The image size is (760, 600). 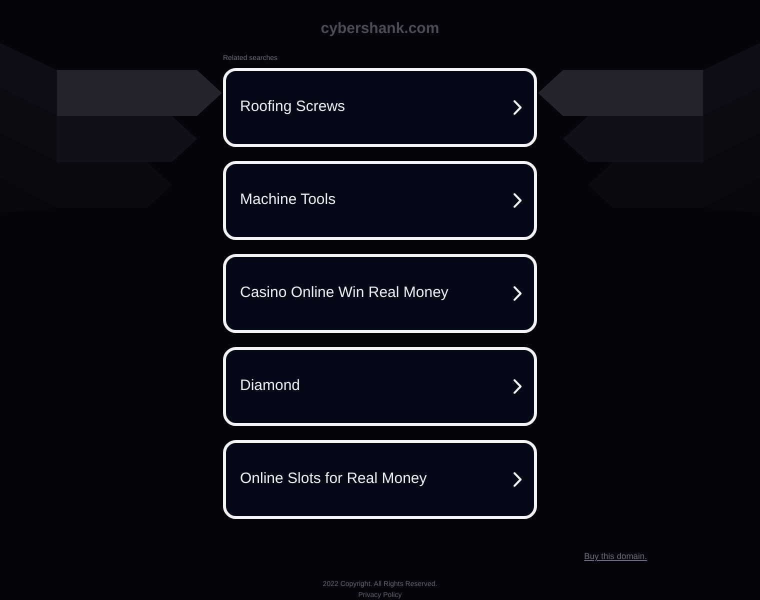 What do you see at coordinates (380, 107) in the screenshot?
I see `related-search-link: Roofing Screws` at bounding box center [380, 107].